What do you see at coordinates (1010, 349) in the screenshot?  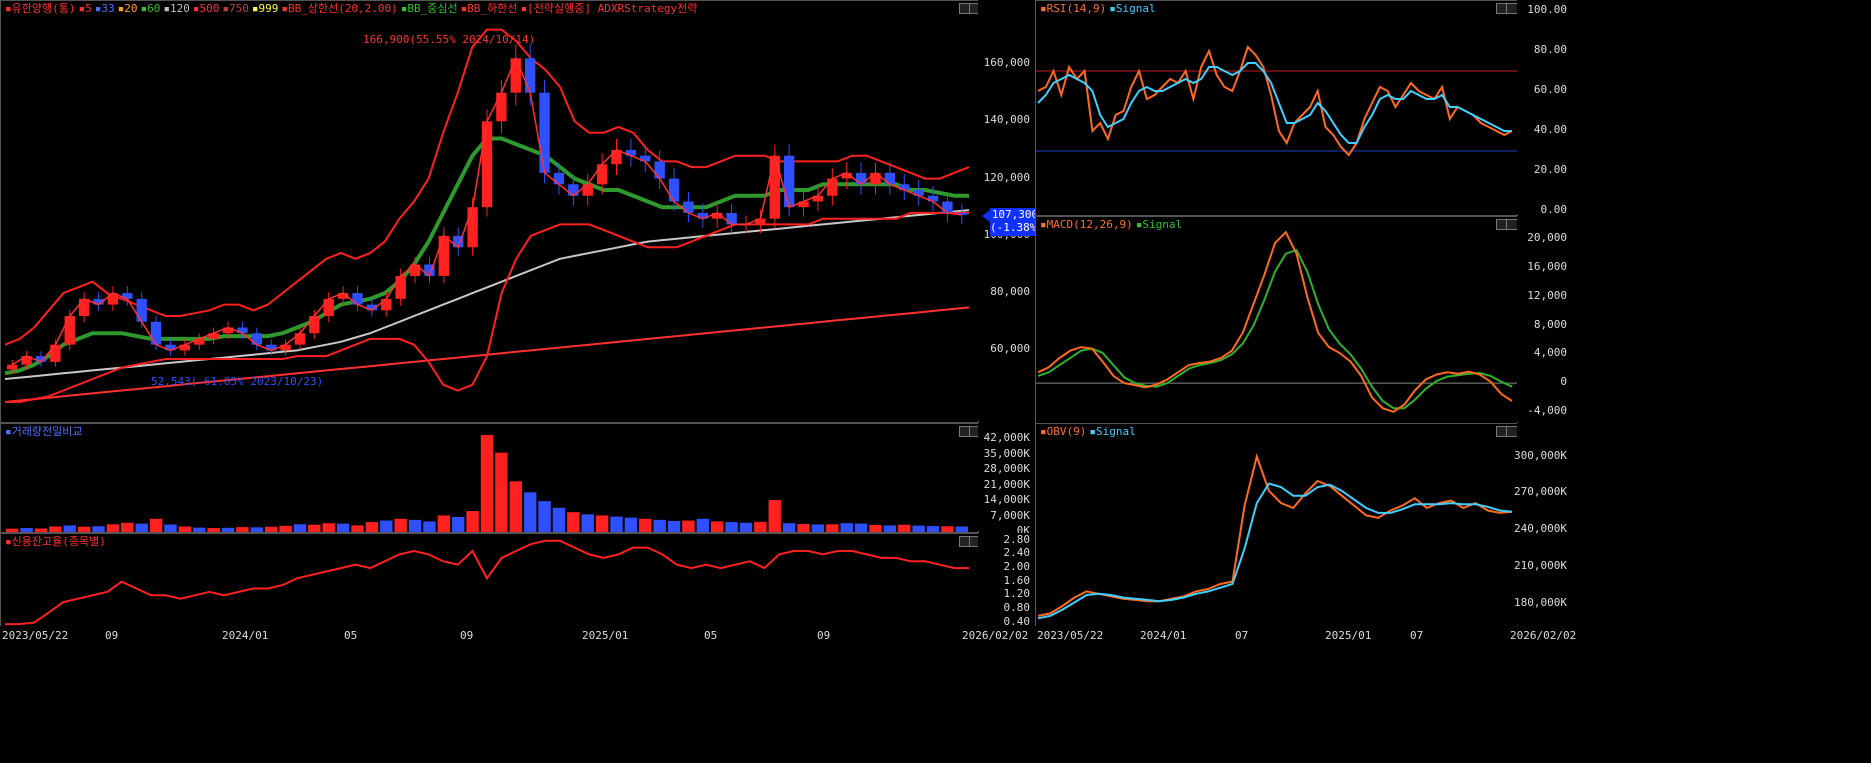 I see `y-tick-label: 60,000` at bounding box center [1010, 349].